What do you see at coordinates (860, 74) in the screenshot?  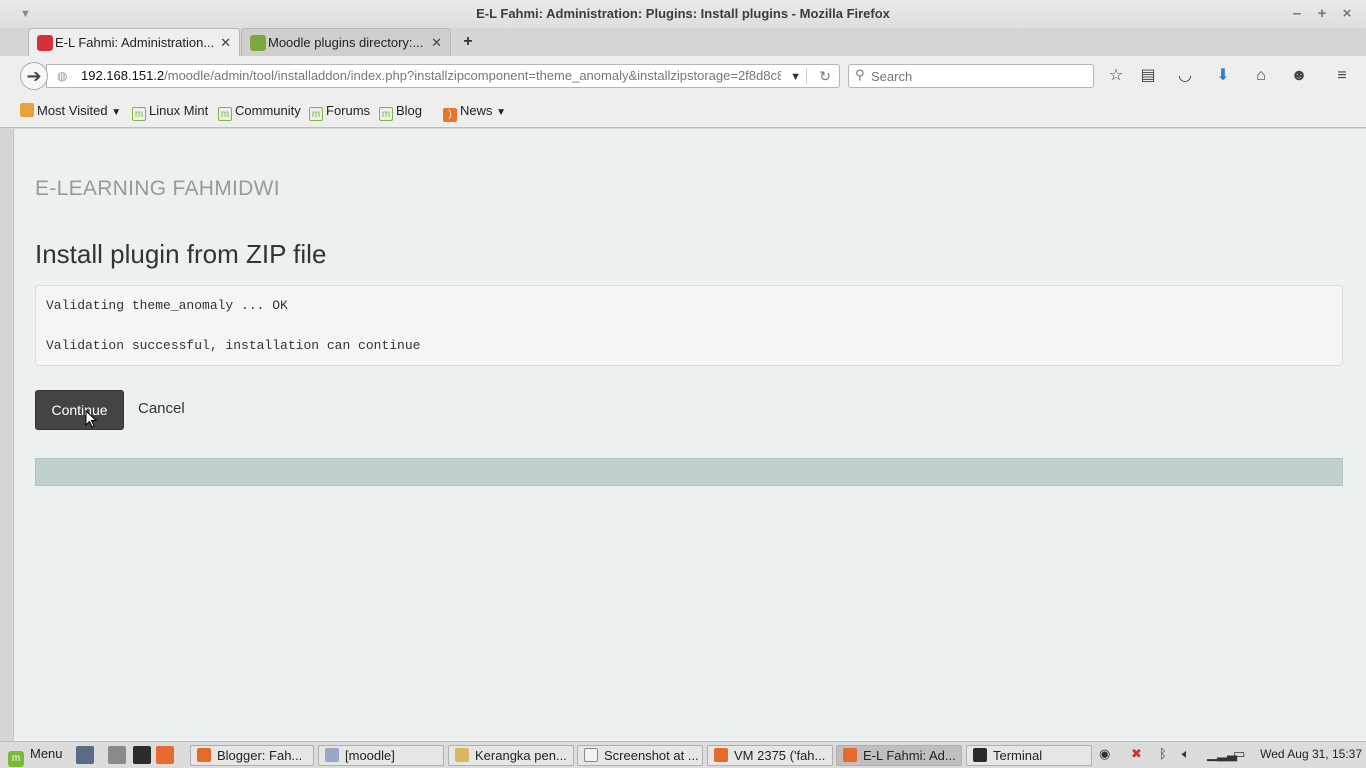 I see `search-icon: ⚲` at bounding box center [860, 74].